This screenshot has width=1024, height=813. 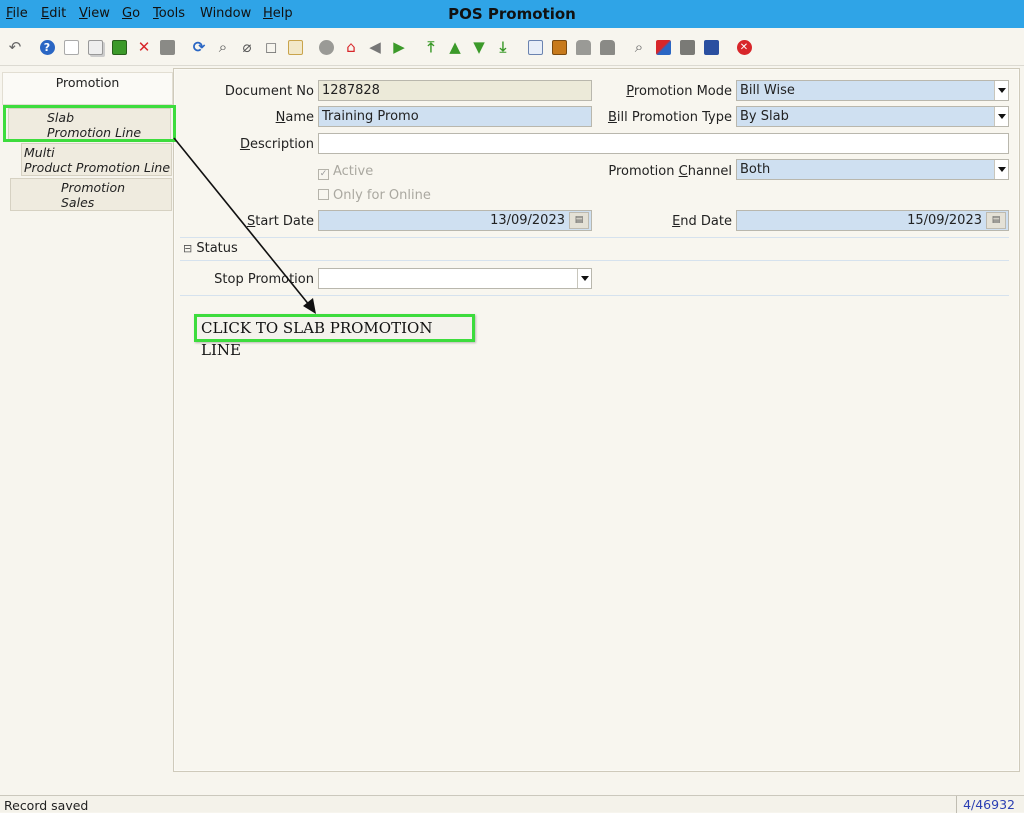 What do you see at coordinates (295, 47) in the screenshot?
I see `grid-toggle-icon` at bounding box center [295, 47].